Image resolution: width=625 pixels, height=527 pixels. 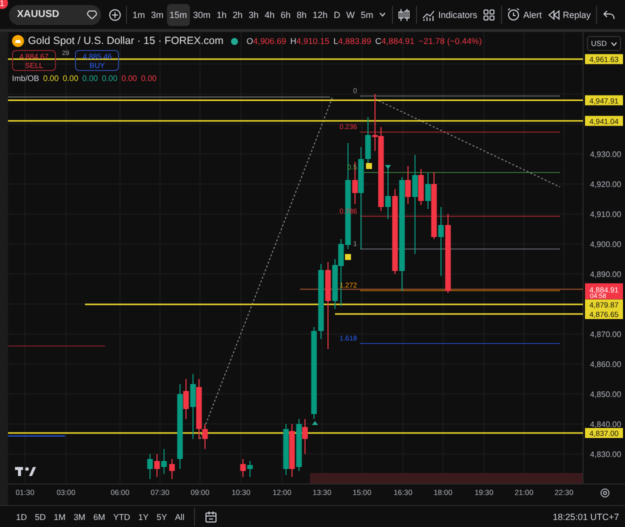 I want to click on alarm-clock-icon, so click(x=513, y=14).